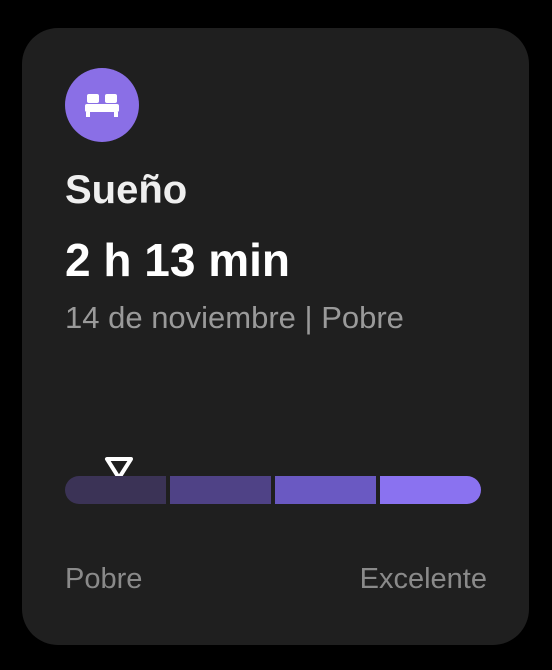  Describe the element at coordinates (423, 579) in the screenshot. I see `scale-max-label: Excelente` at that location.